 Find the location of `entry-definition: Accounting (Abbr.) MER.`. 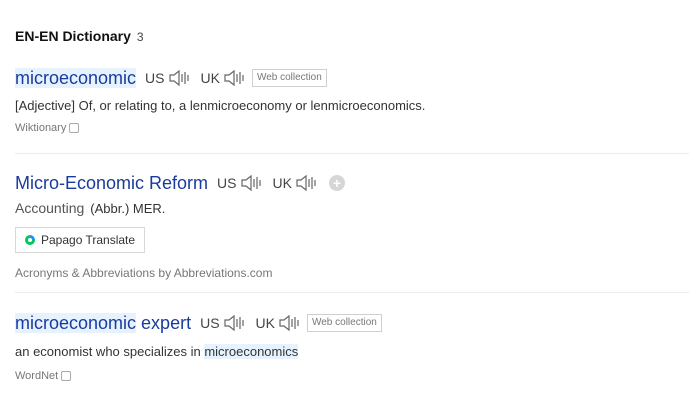

entry-definition: Accounting (Abbr.) MER. is located at coordinates (352, 208).